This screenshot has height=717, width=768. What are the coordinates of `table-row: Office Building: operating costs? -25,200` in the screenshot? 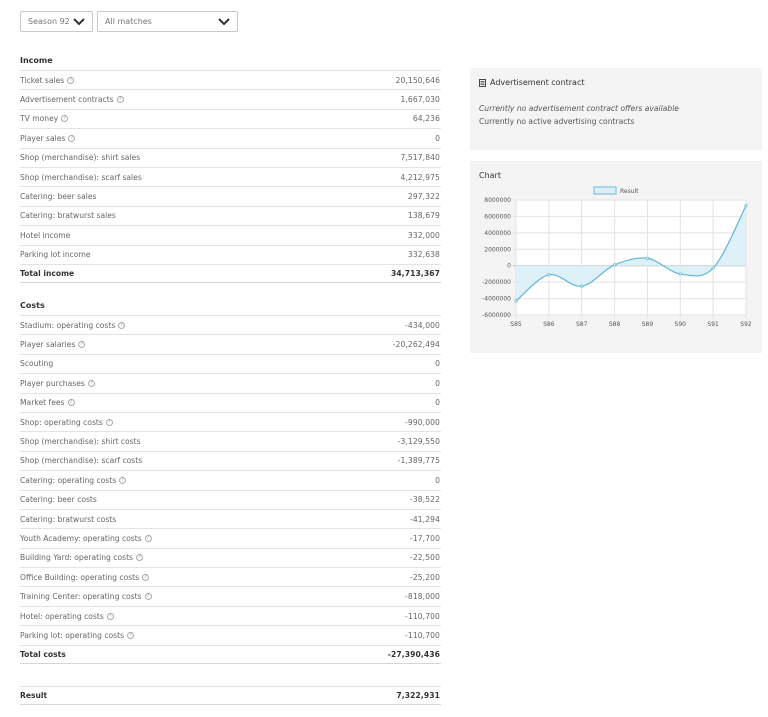 It's located at (230, 576).